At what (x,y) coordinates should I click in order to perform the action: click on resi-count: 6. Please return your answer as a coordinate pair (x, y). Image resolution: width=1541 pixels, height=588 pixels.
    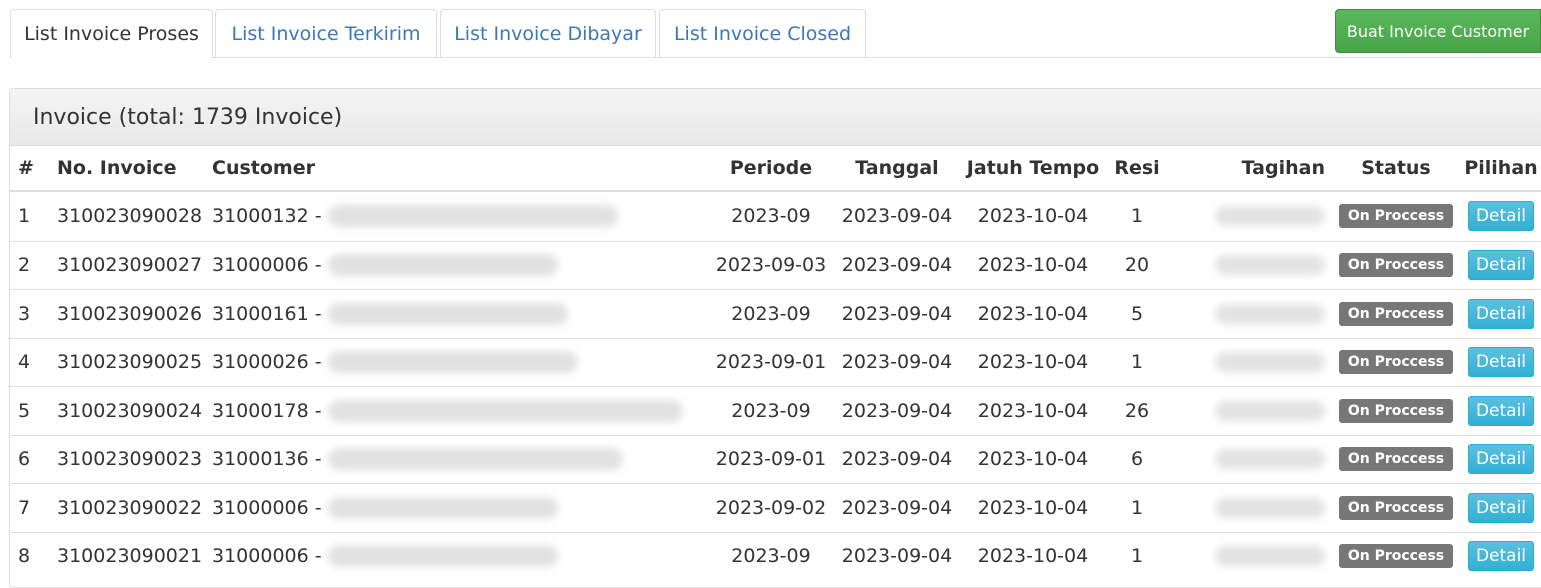
    Looking at the image, I should click on (1137, 459).